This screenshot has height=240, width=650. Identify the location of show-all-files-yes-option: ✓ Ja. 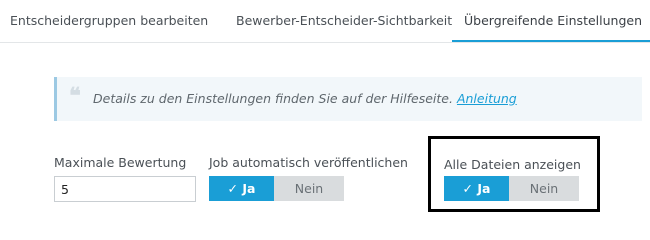
(476, 188).